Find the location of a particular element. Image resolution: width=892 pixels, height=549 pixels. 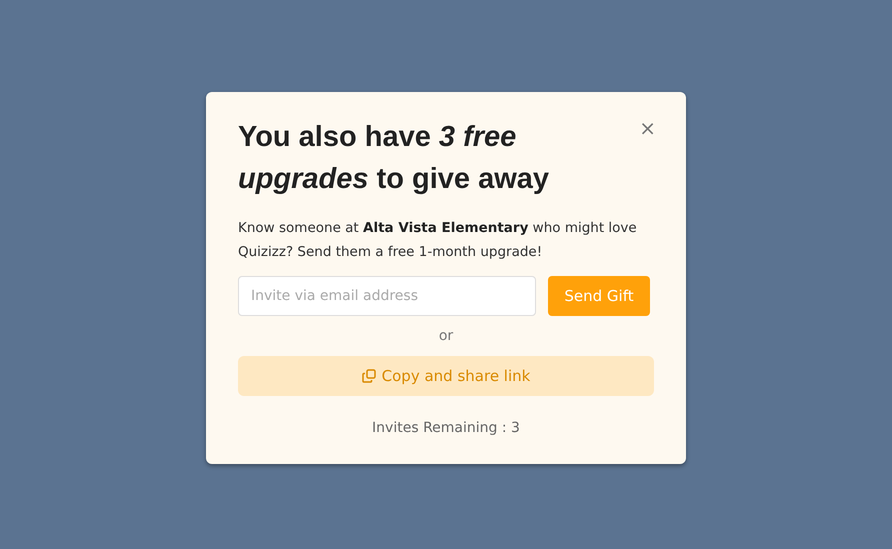

dialog-title: You also have 3 free upgrades to give away is located at coordinates (394, 158).